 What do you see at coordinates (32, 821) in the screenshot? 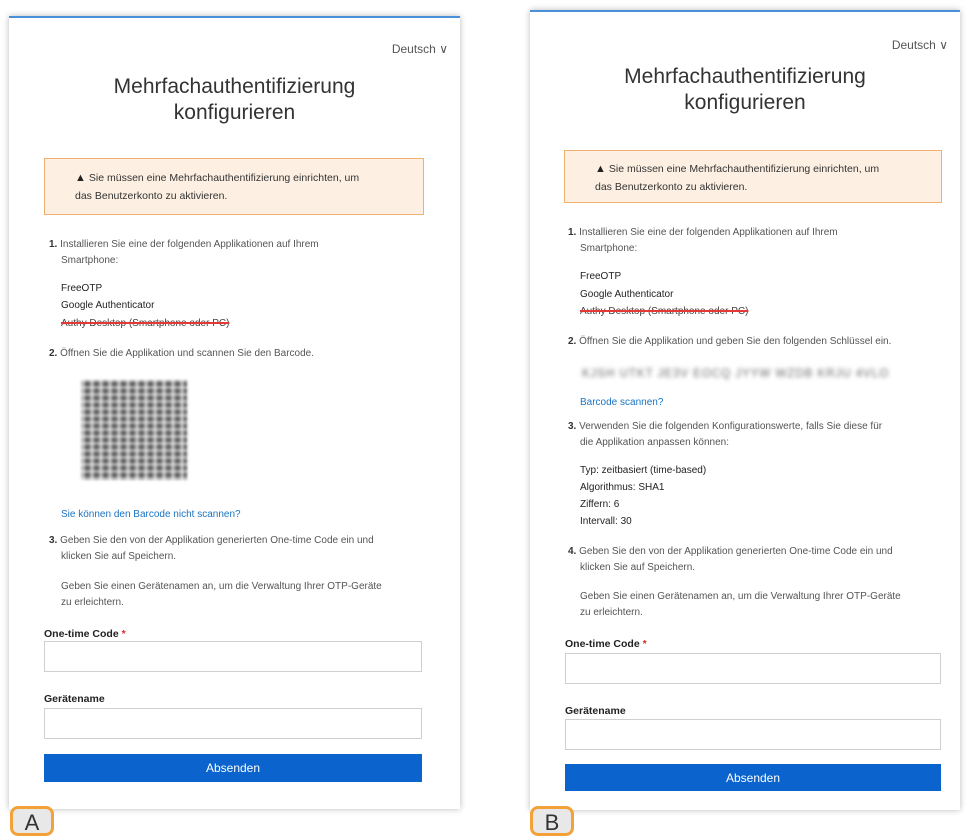
I see `panel-tag-a: A` at bounding box center [32, 821].